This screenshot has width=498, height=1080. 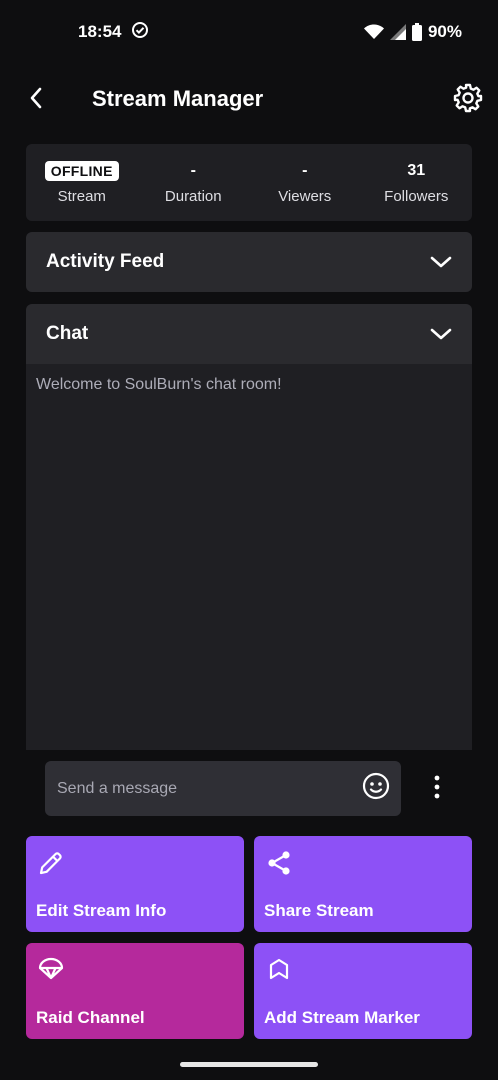 I want to click on chat-welcome-message: Welcome to SoulBurn's chat room!, so click(x=159, y=384).